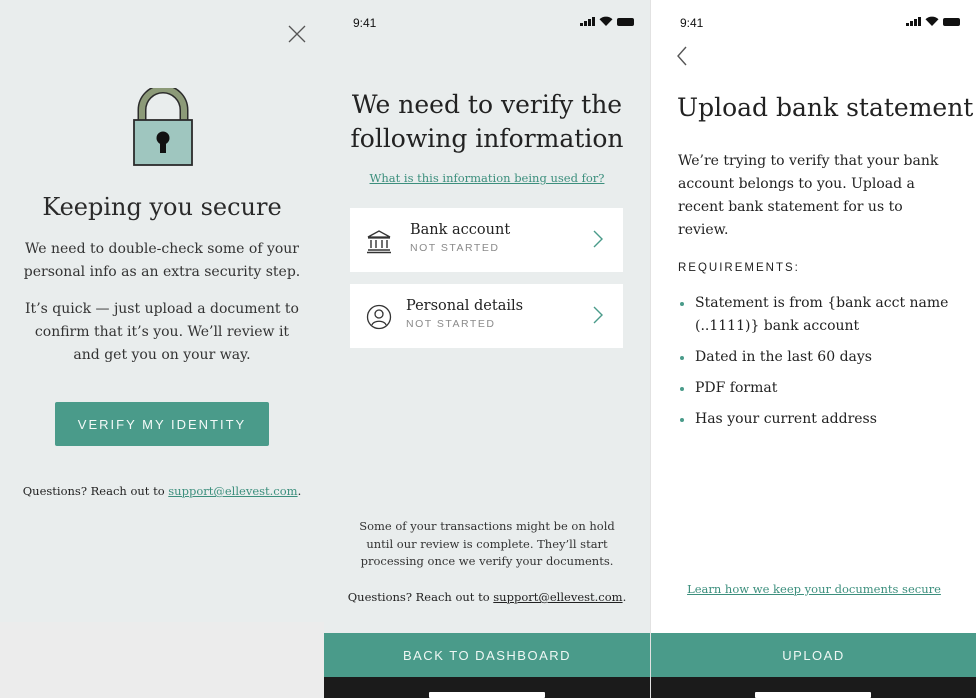 The width and height of the screenshot is (976, 698). What do you see at coordinates (786, 419) in the screenshot?
I see `requirement-text: Has your current address` at bounding box center [786, 419].